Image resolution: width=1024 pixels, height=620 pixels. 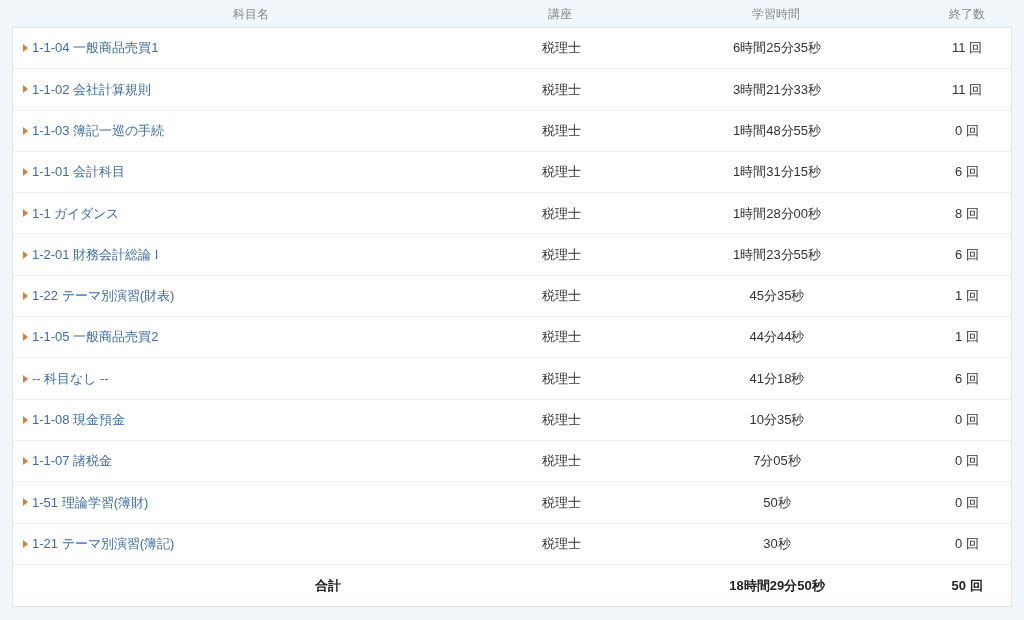 I want to click on subject-link: 1-51 理論学習(簿財), so click(x=86, y=502).